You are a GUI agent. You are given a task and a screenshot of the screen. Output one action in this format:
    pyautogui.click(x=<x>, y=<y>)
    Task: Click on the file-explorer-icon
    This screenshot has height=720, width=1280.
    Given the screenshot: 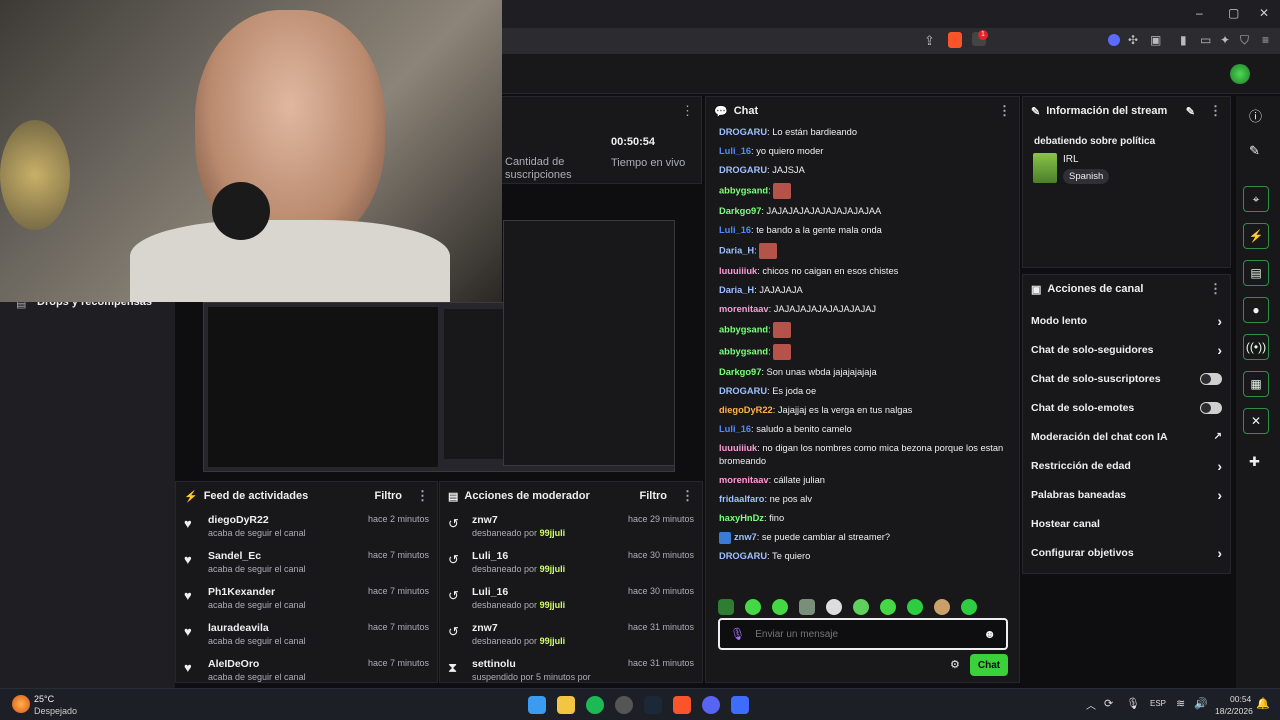 What is the action you would take?
    pyautogui.click(x=566, y=705)
    